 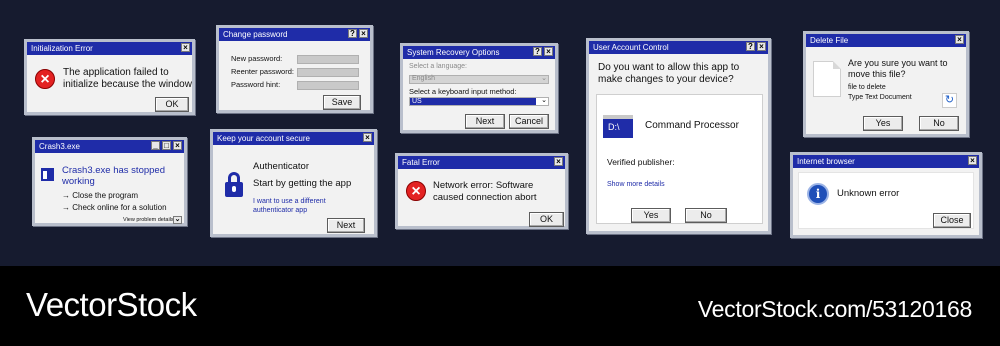 I want to click on document-icon, so click(x=827, y=79).